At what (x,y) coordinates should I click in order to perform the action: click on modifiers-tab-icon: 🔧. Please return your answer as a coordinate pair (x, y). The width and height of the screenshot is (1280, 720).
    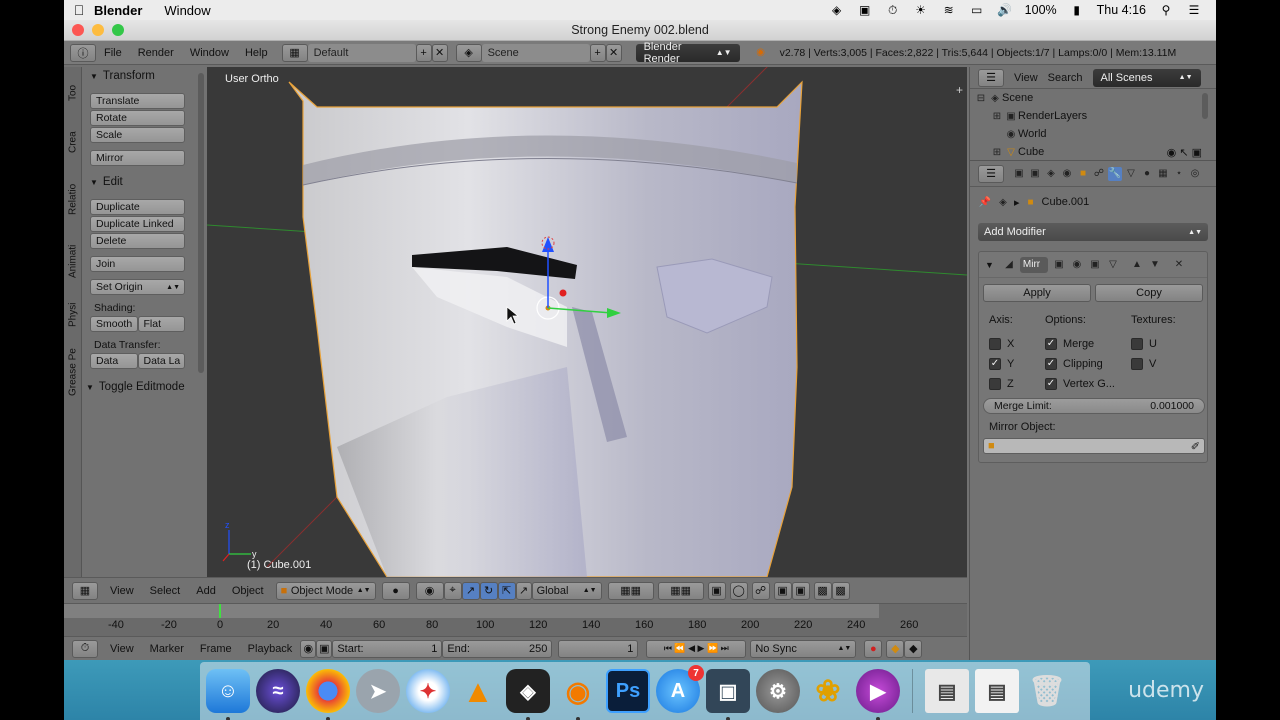
    Looking at the image, I should click on (1115, 173).